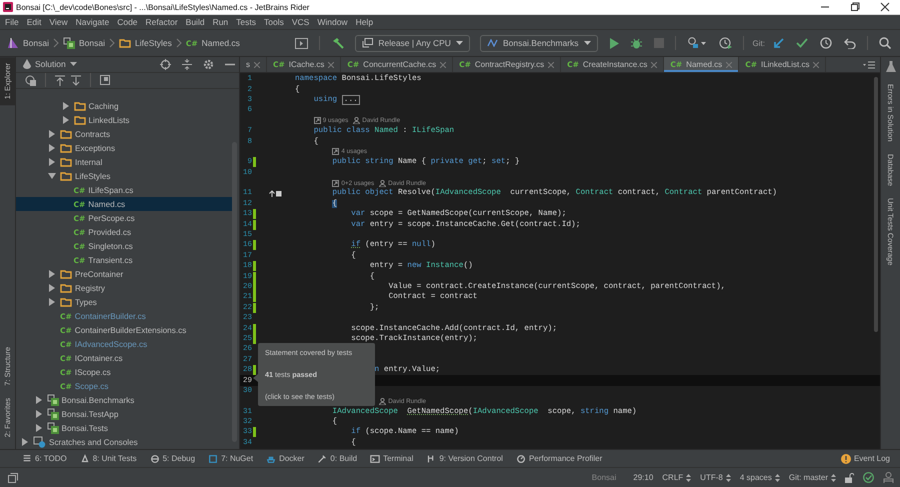  What do you see at coordinates (52, 176) in the screenshot?
I see `expanded-arrow-icon` at bounding box center [52, 176].